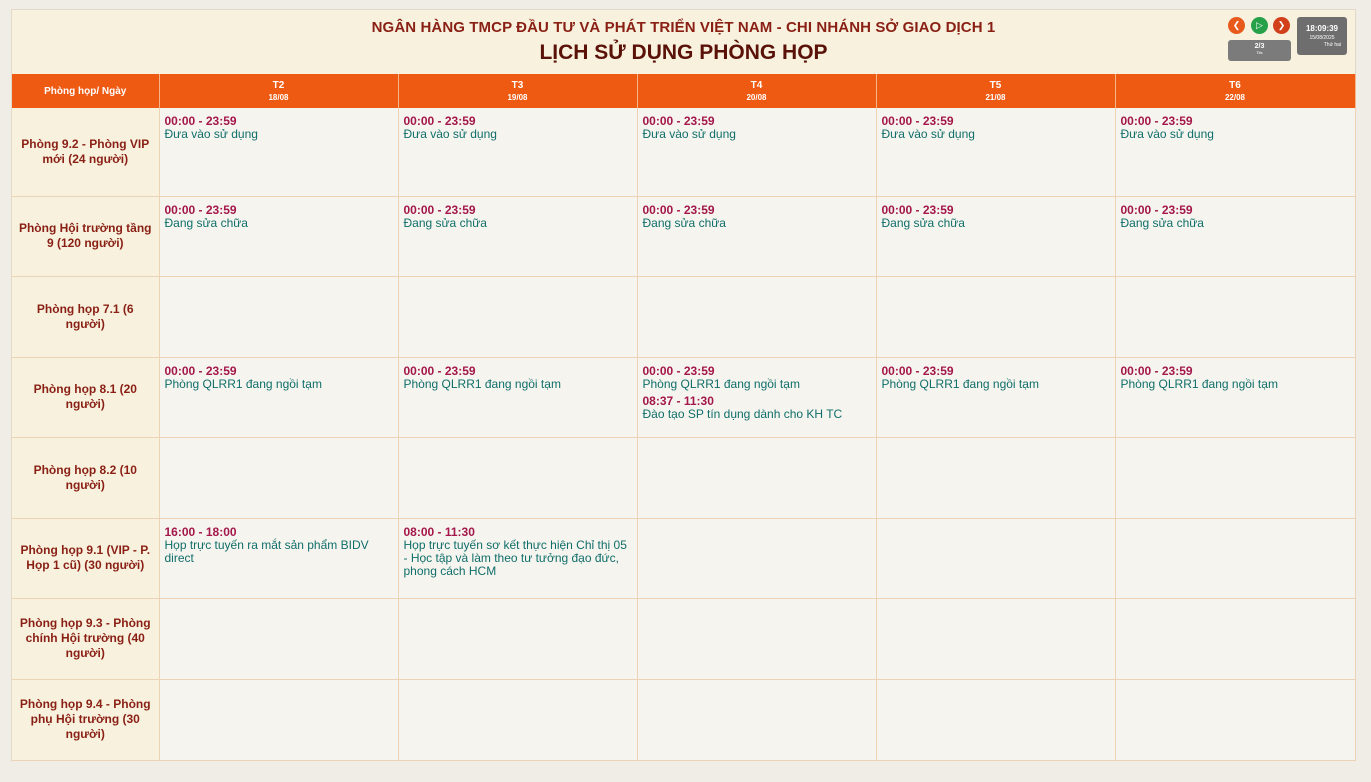  What do you see at coordinates (1259, 25) in the screenshot?
I see `play-icon: ▷` at bounding box center [1259, 25].